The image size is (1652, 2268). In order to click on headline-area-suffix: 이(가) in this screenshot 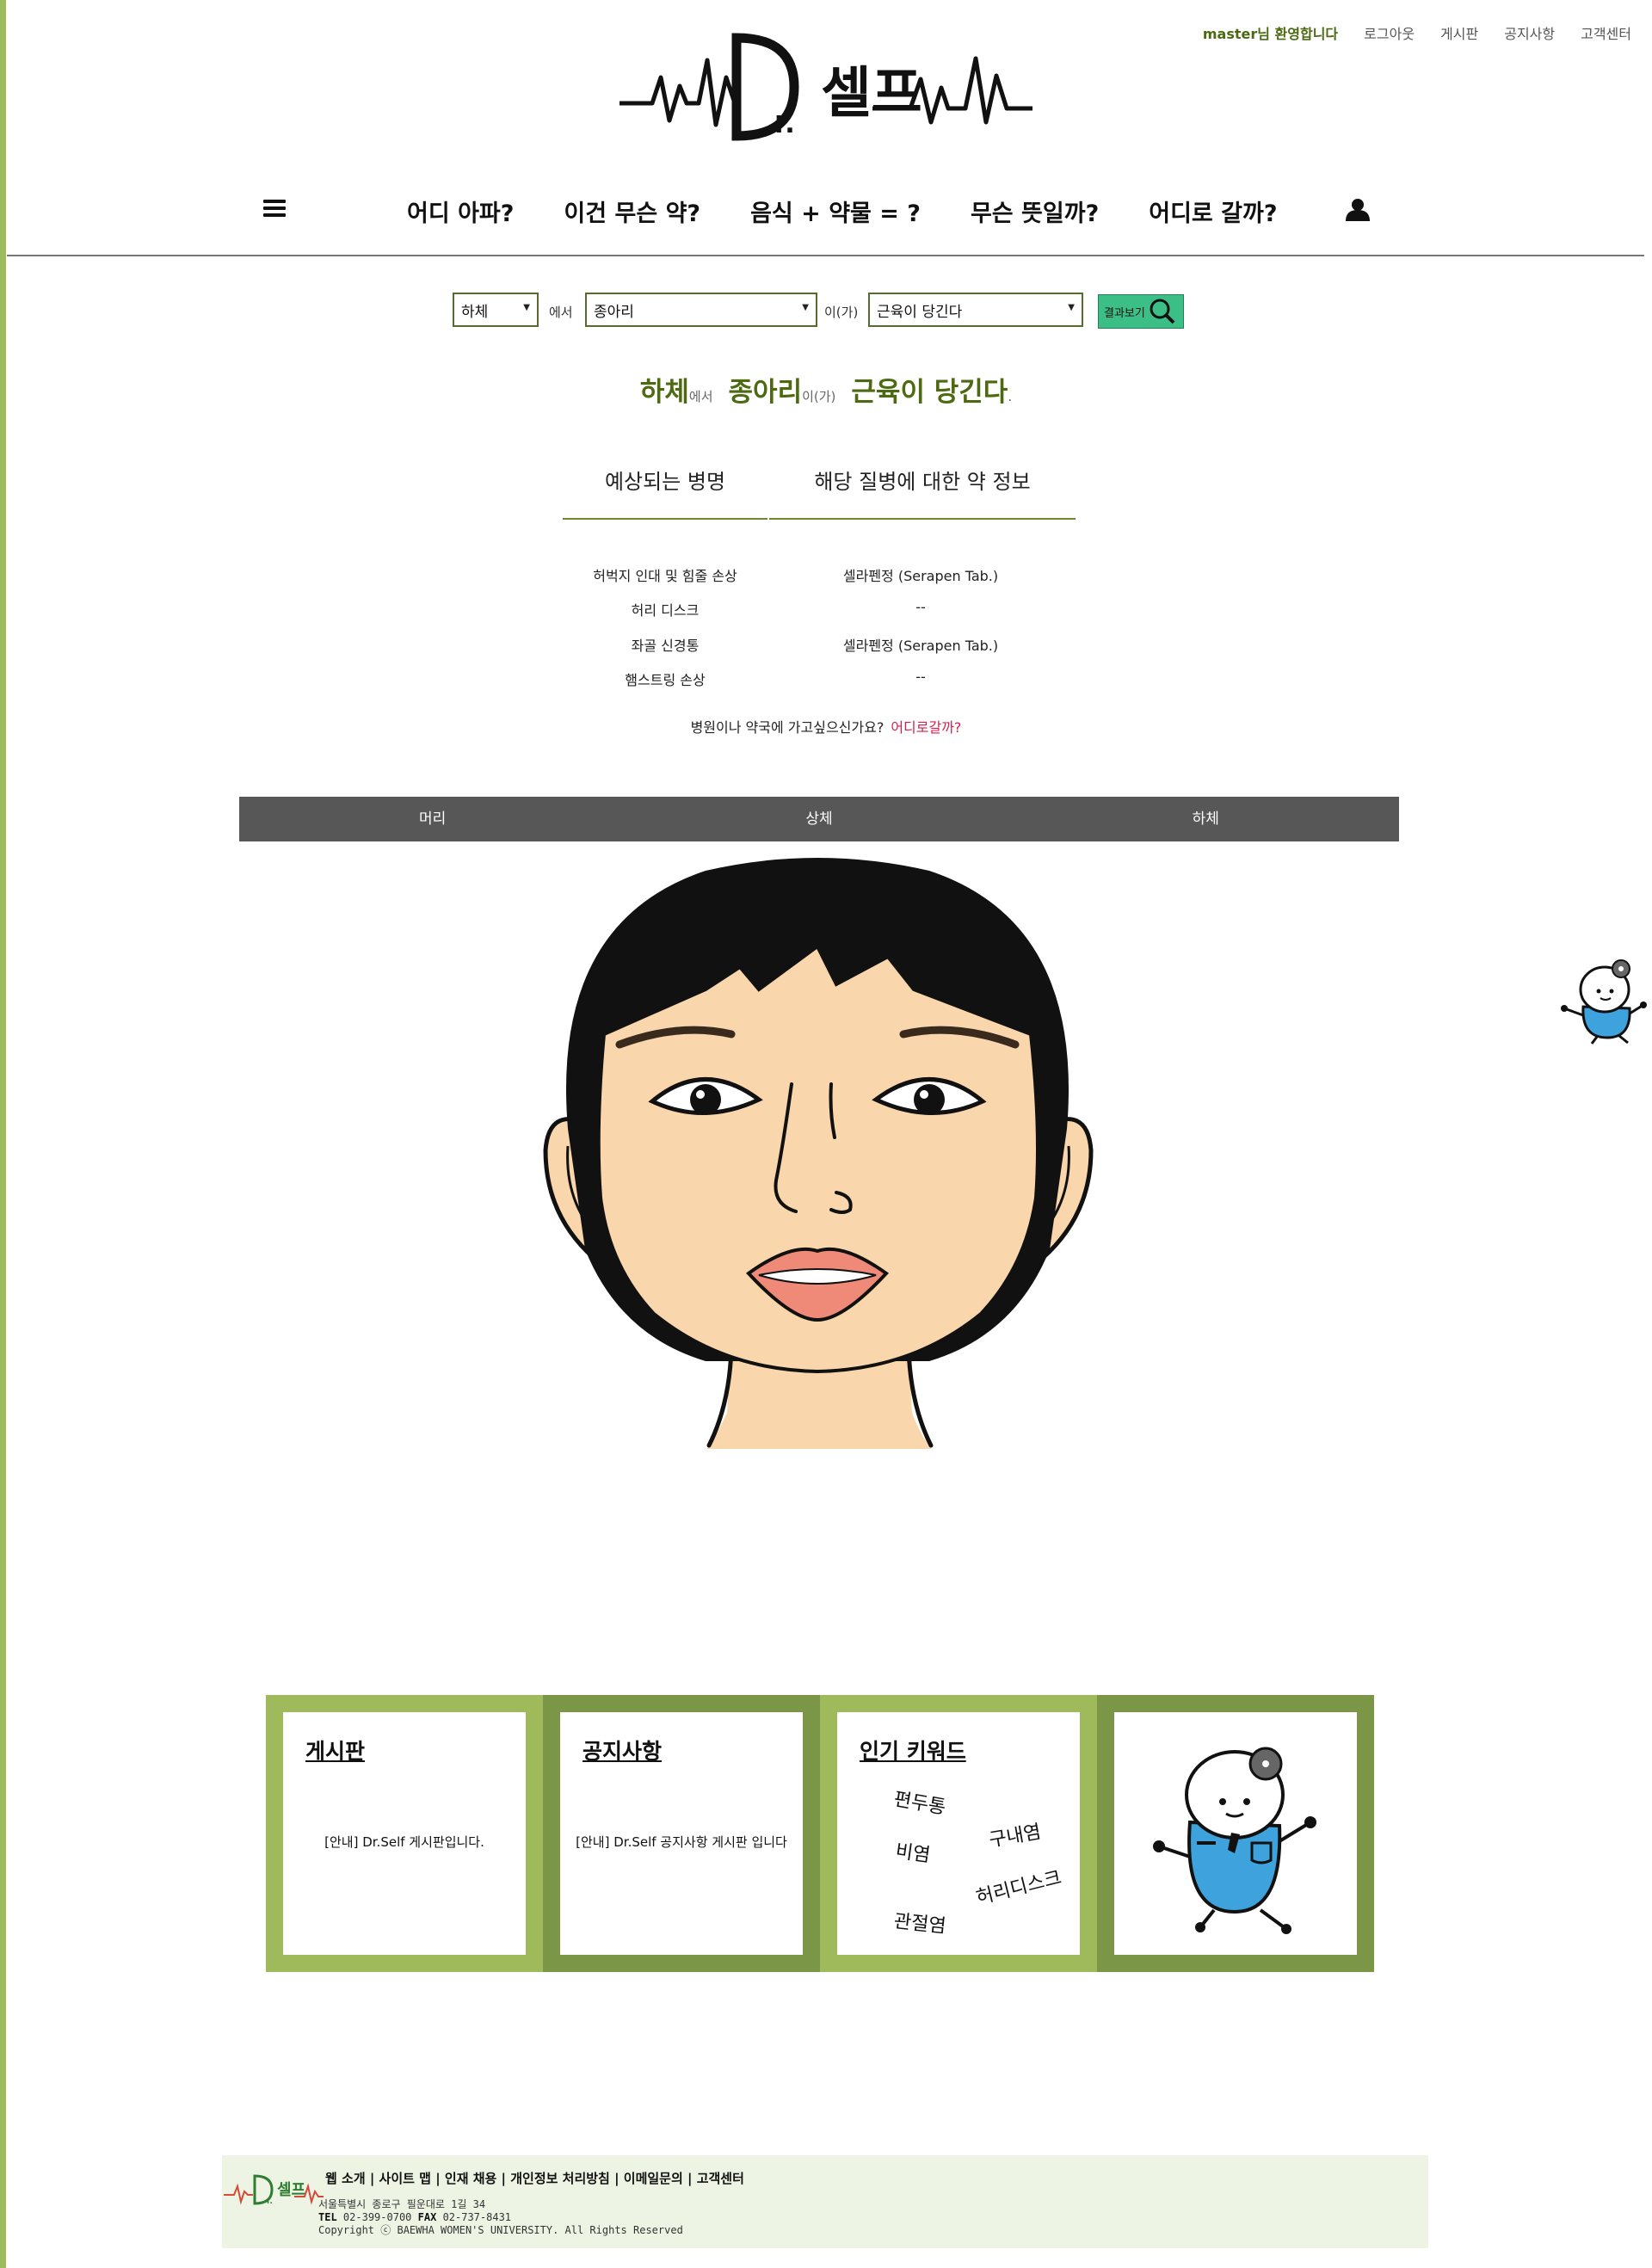, I will do `click(819, 396)`.